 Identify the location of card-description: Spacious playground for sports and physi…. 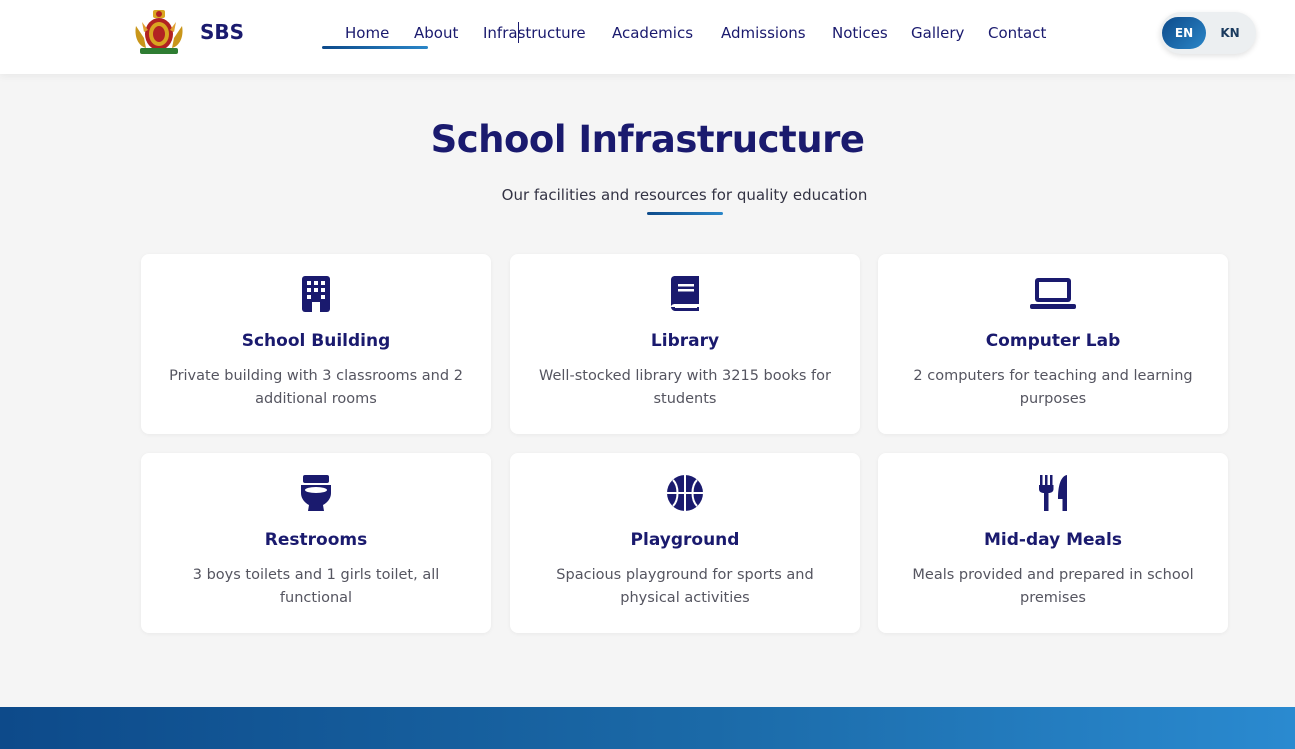
(685, 586).